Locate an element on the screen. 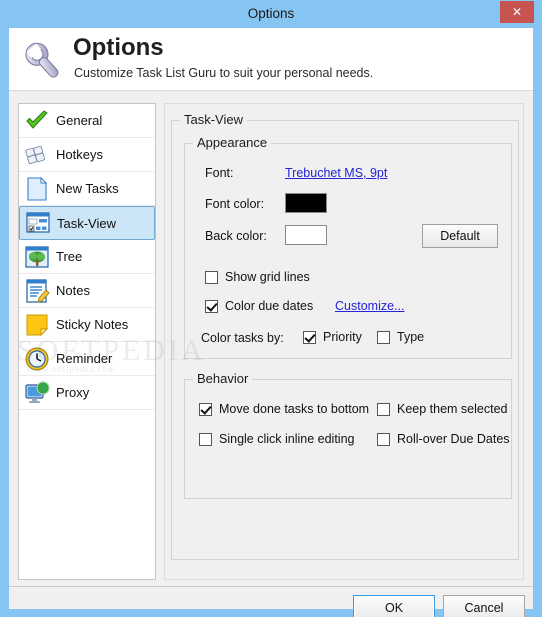 The width and height of the screenshot is (542, 617). sidebar-item-reminder: Reminder is located at coordinates (87, 359).